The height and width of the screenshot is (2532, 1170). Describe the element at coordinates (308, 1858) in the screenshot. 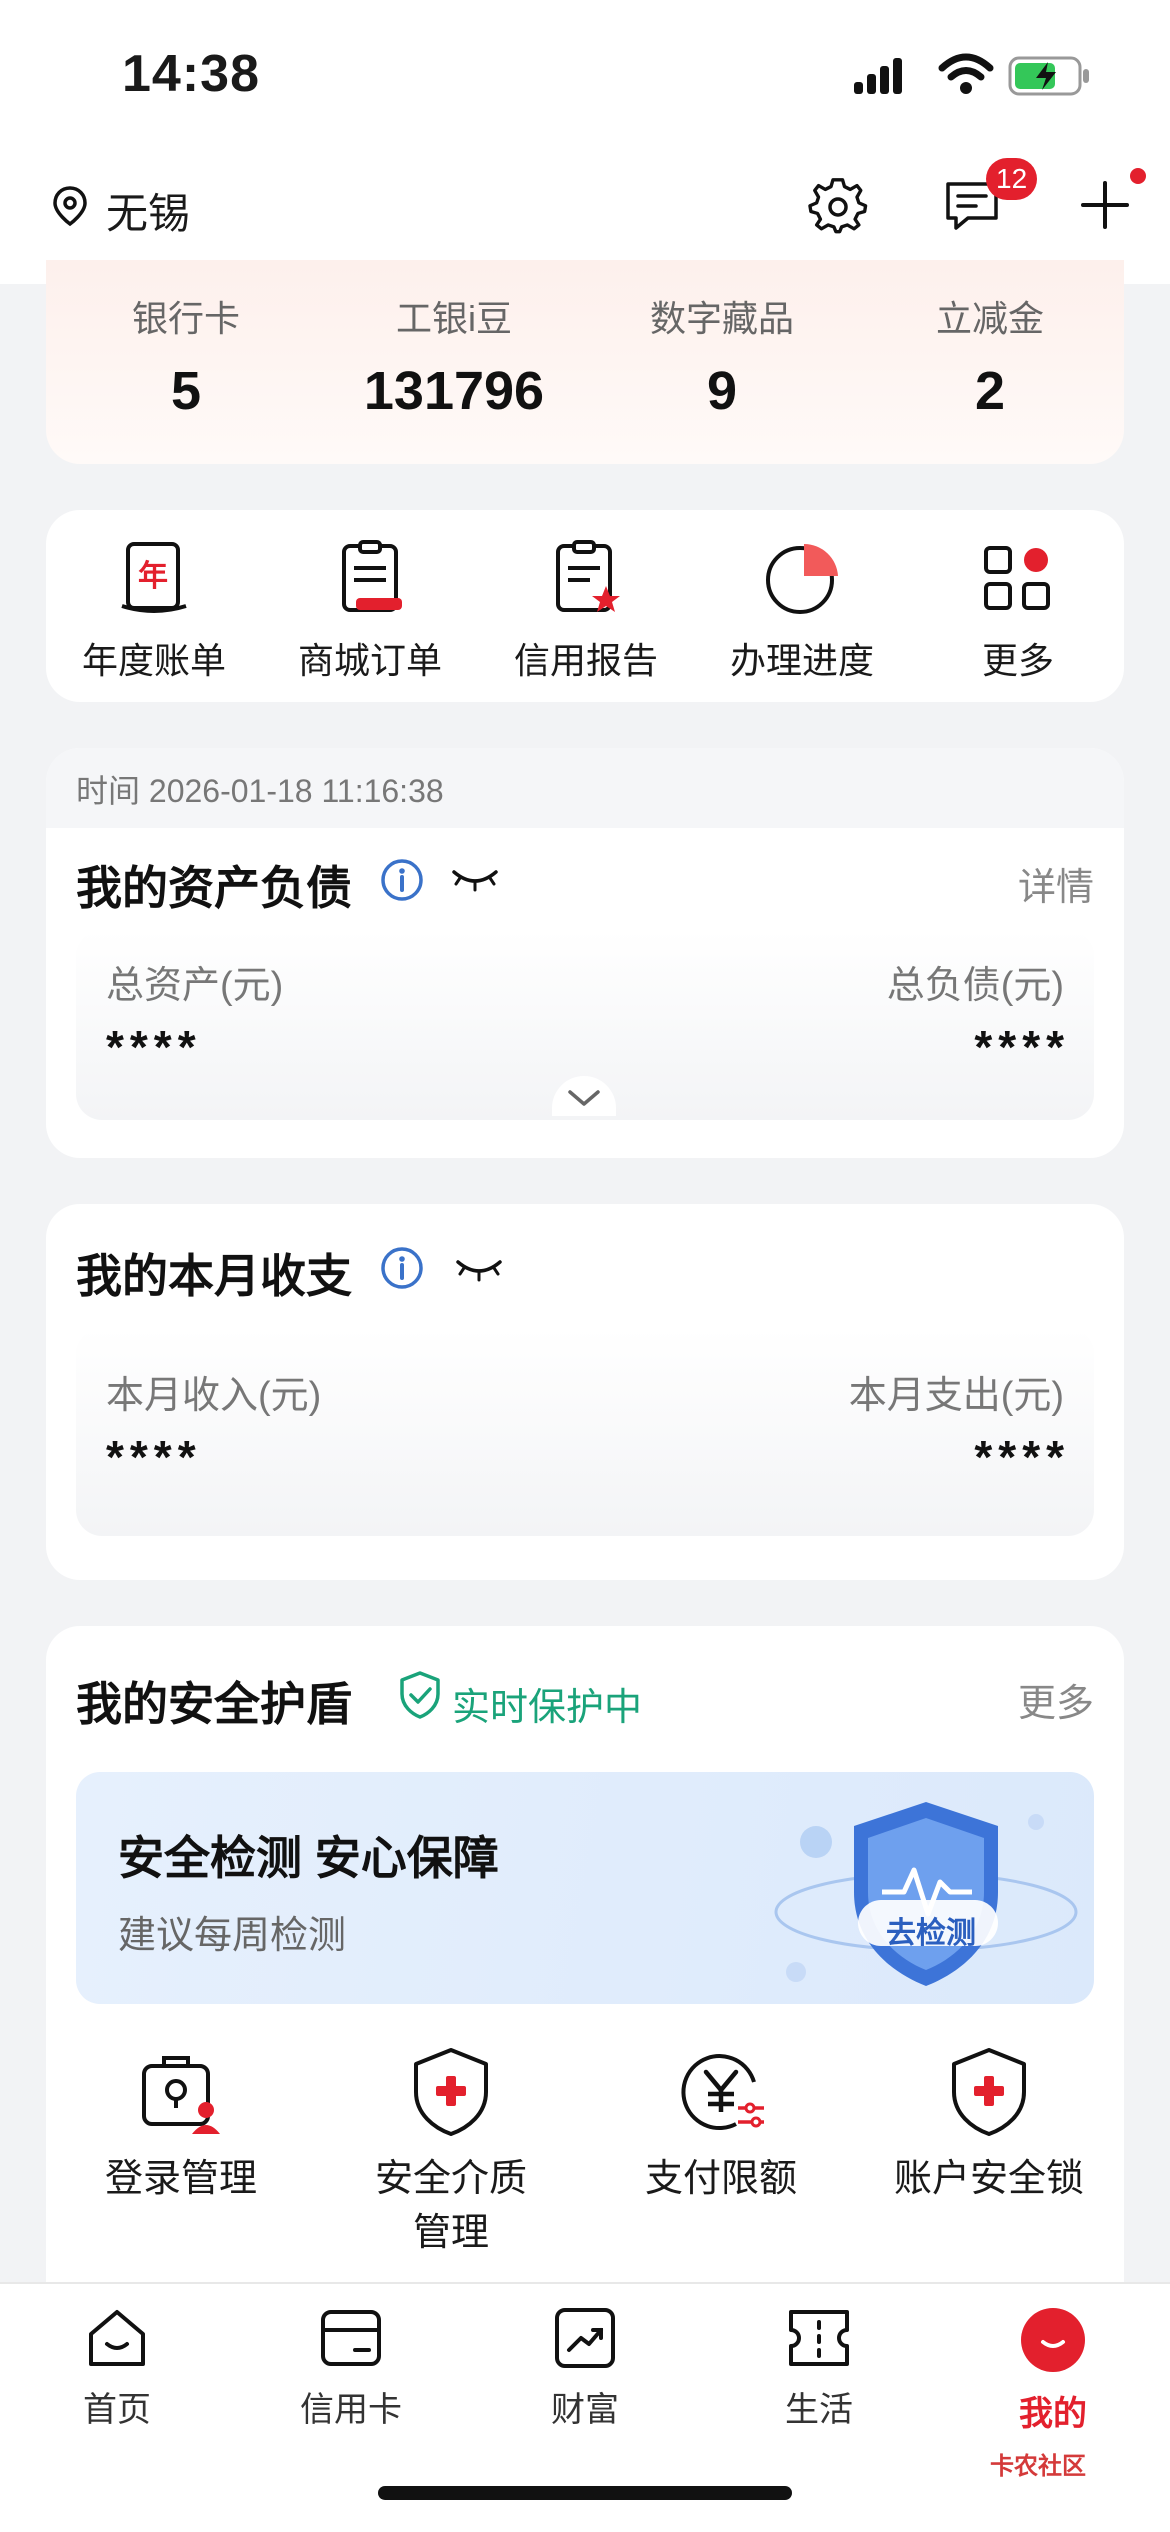

I see `banner-title: 安全检测 安心保障` at that location.